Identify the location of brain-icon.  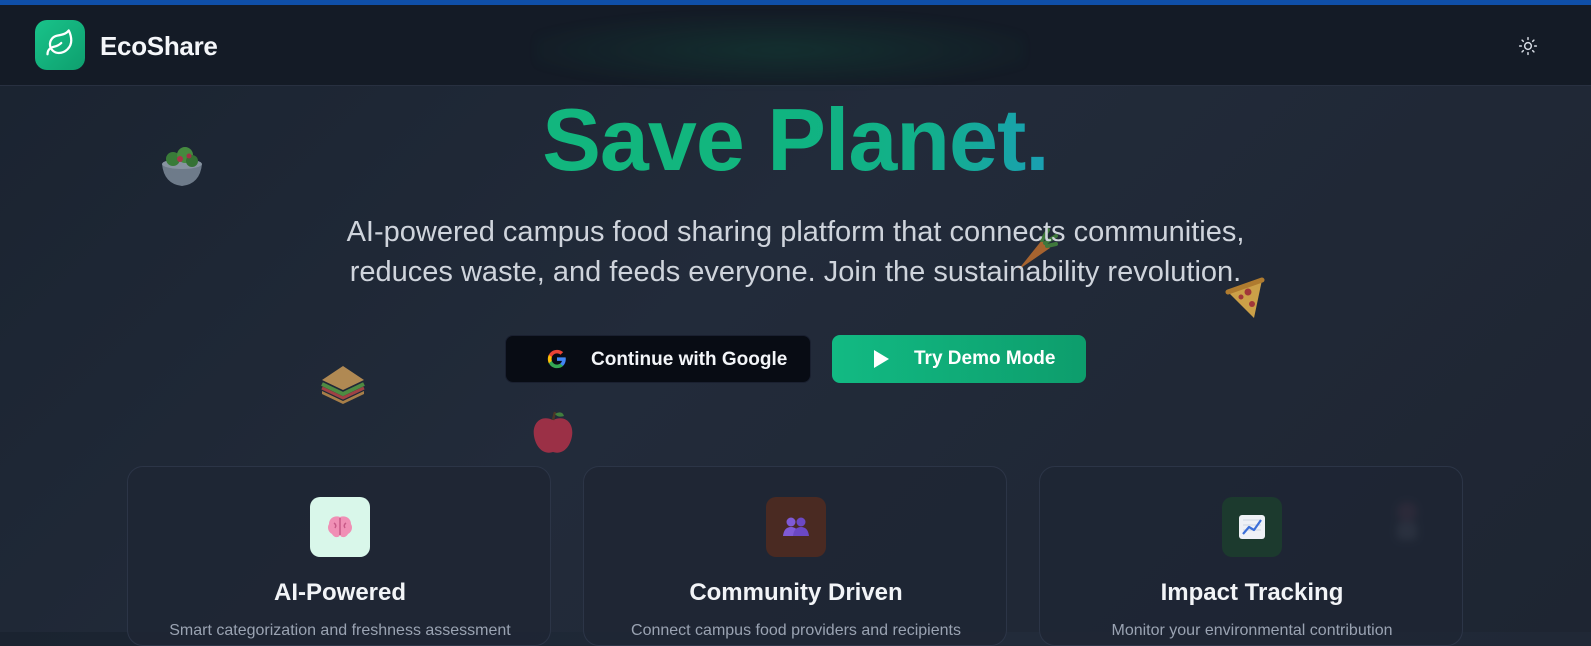
(340, 527).